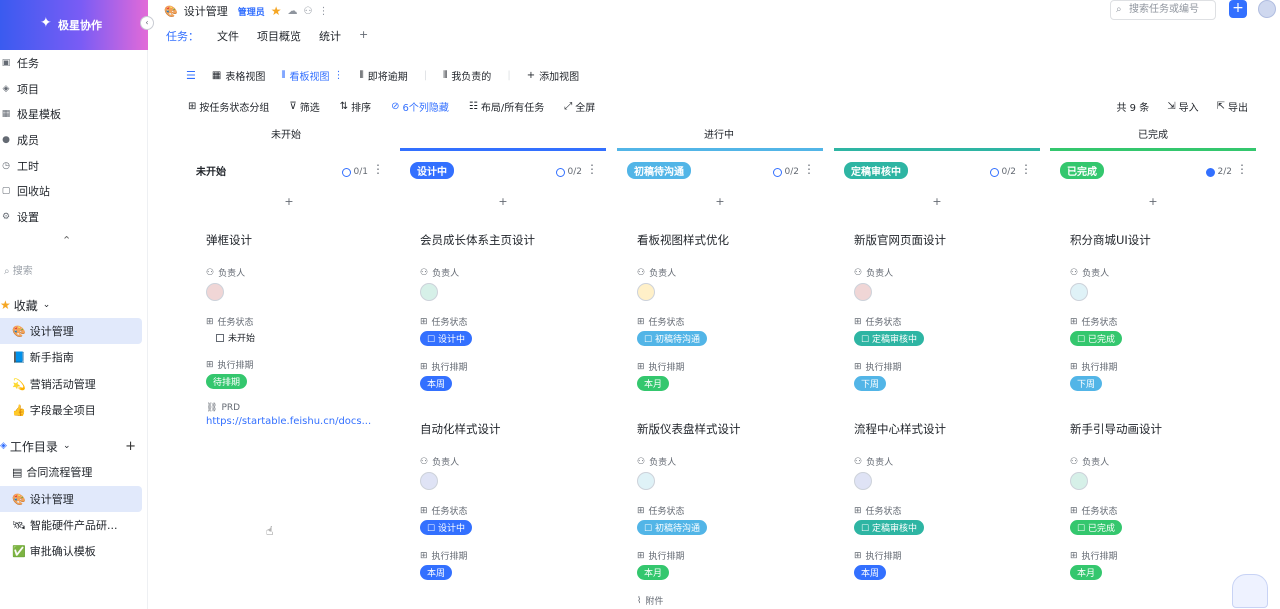 This screenshot has height=609, width=1280. What do you see at coordinates (130, 446) in the screenshot?
I see `add-workdir-icon: +` at bounding box center [130, 446].